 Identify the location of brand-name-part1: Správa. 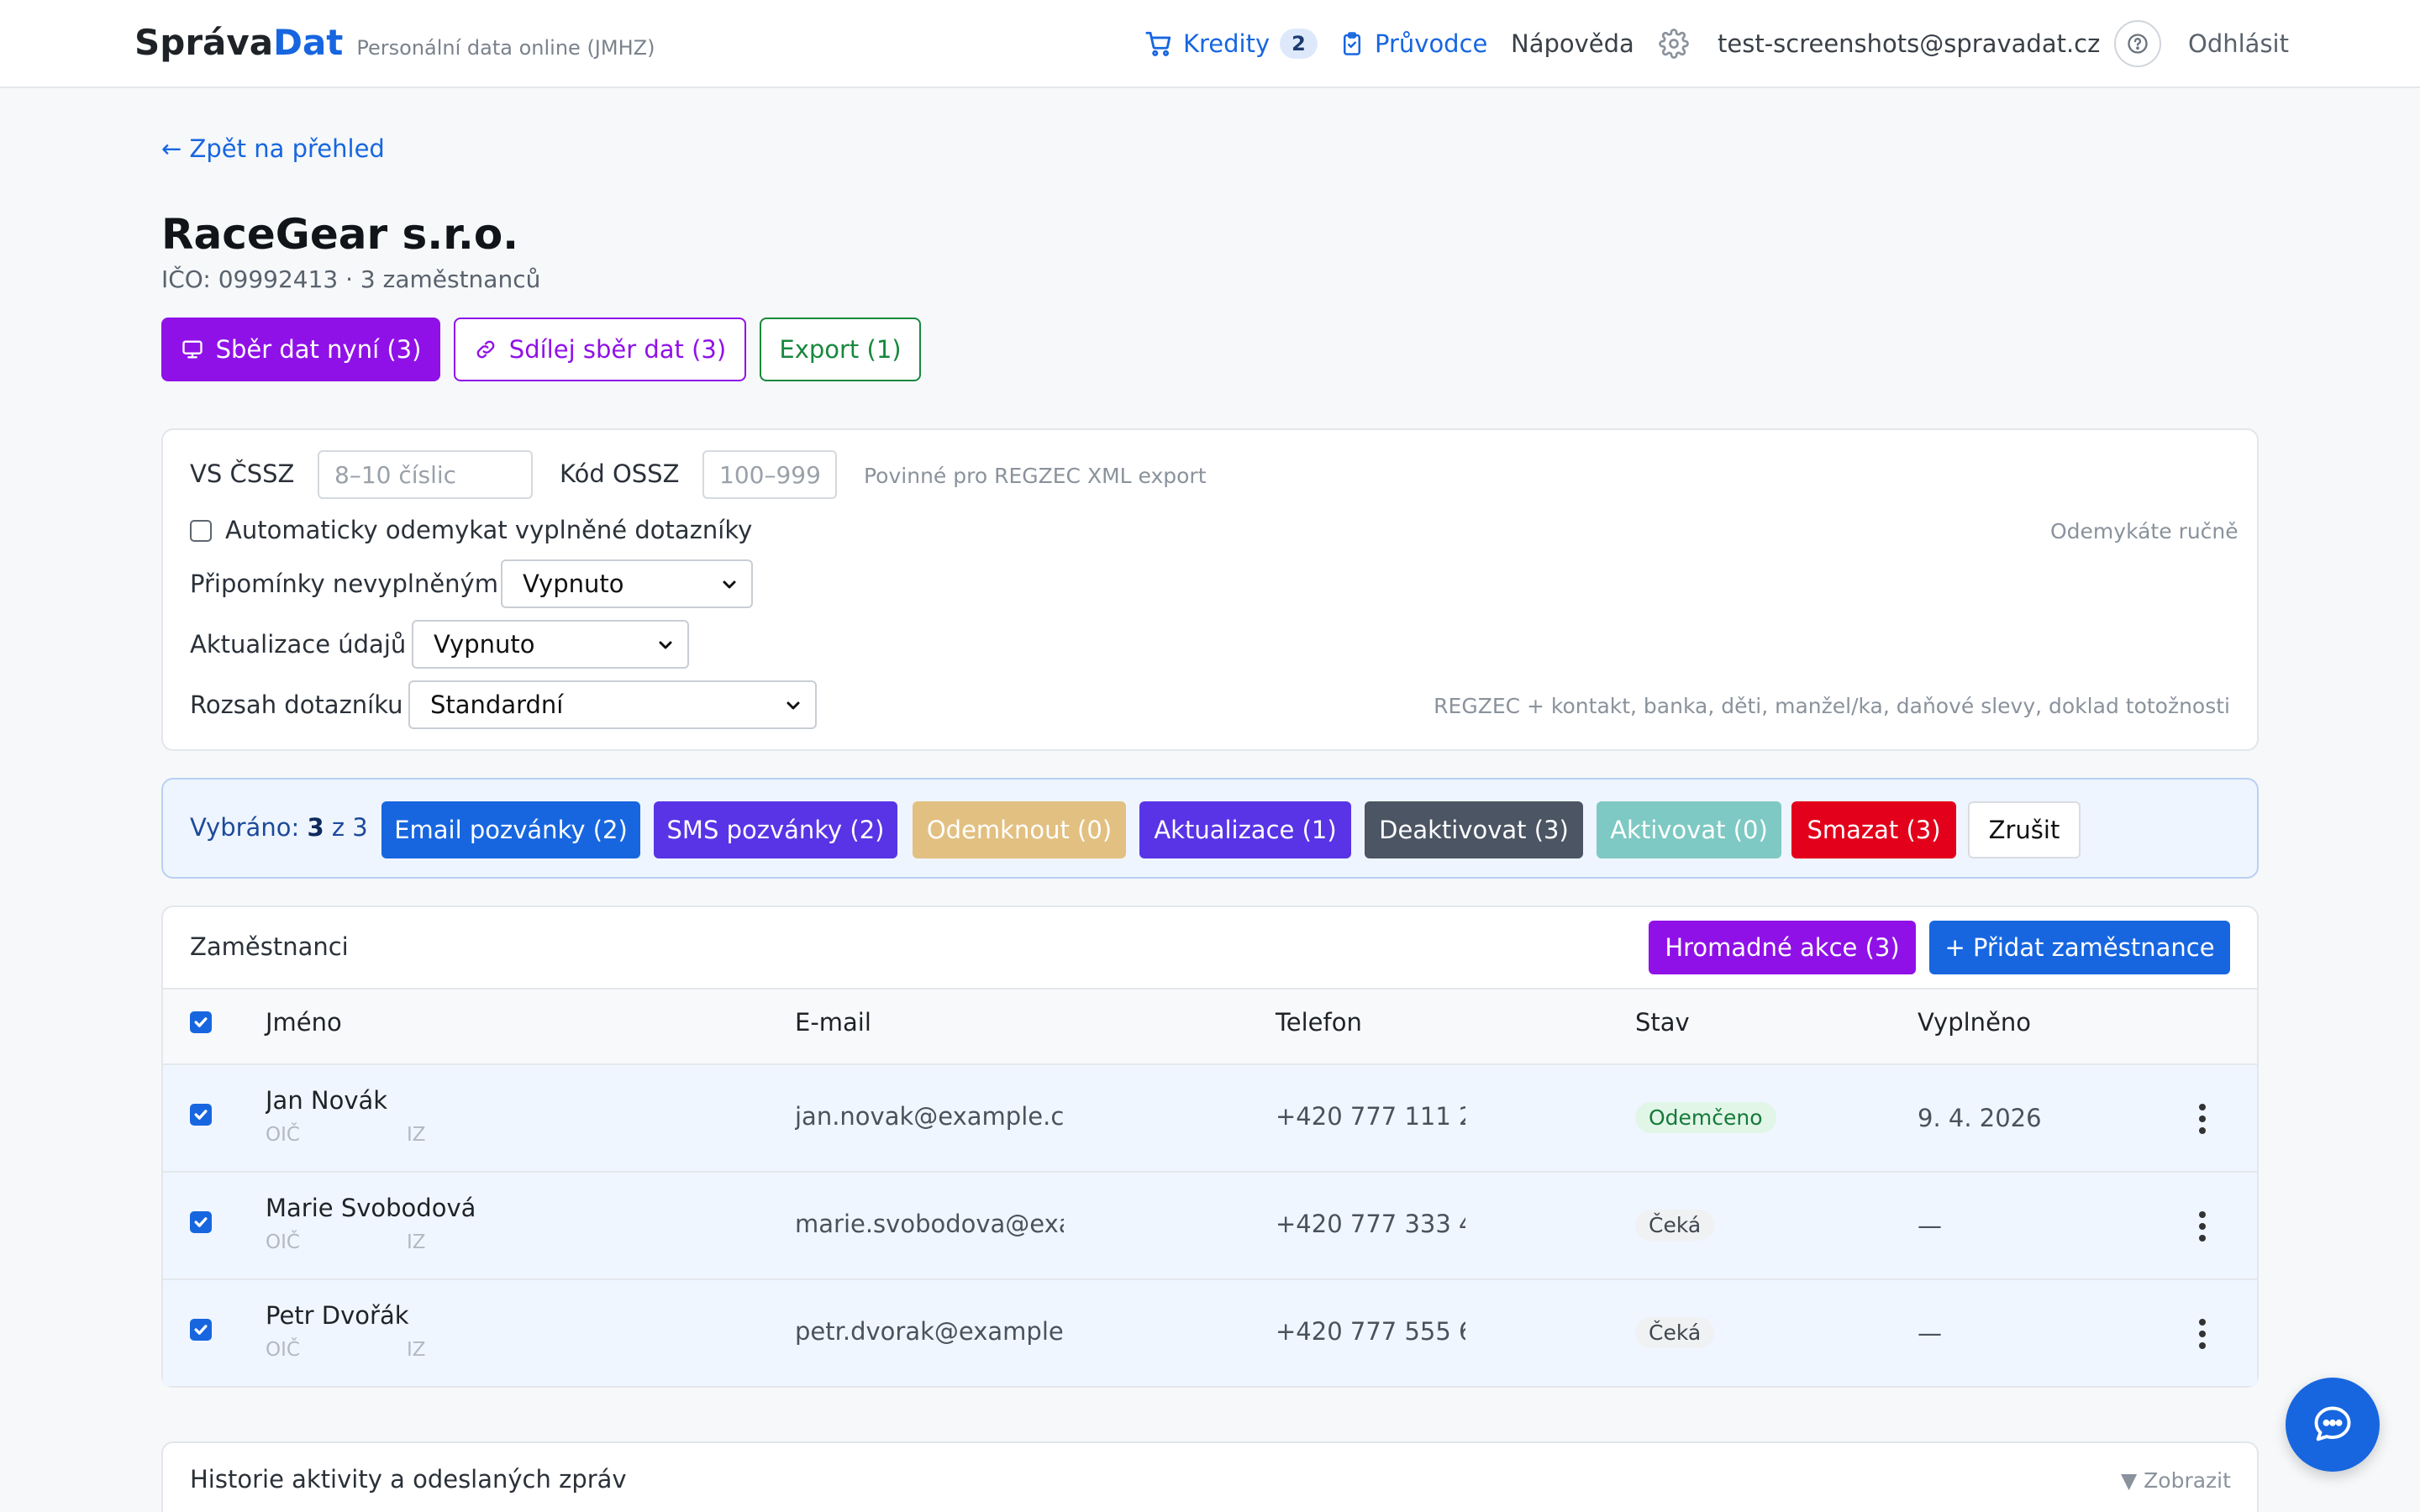
(204, 42).